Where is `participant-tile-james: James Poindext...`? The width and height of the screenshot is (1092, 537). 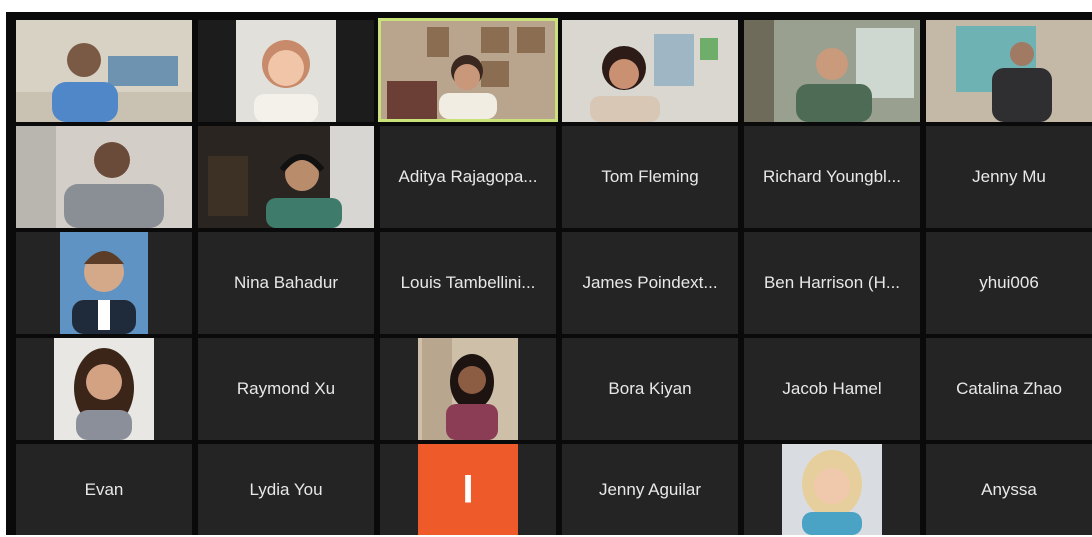
participant-tile-james: James Poindext... is located at coordinates (650, 283).